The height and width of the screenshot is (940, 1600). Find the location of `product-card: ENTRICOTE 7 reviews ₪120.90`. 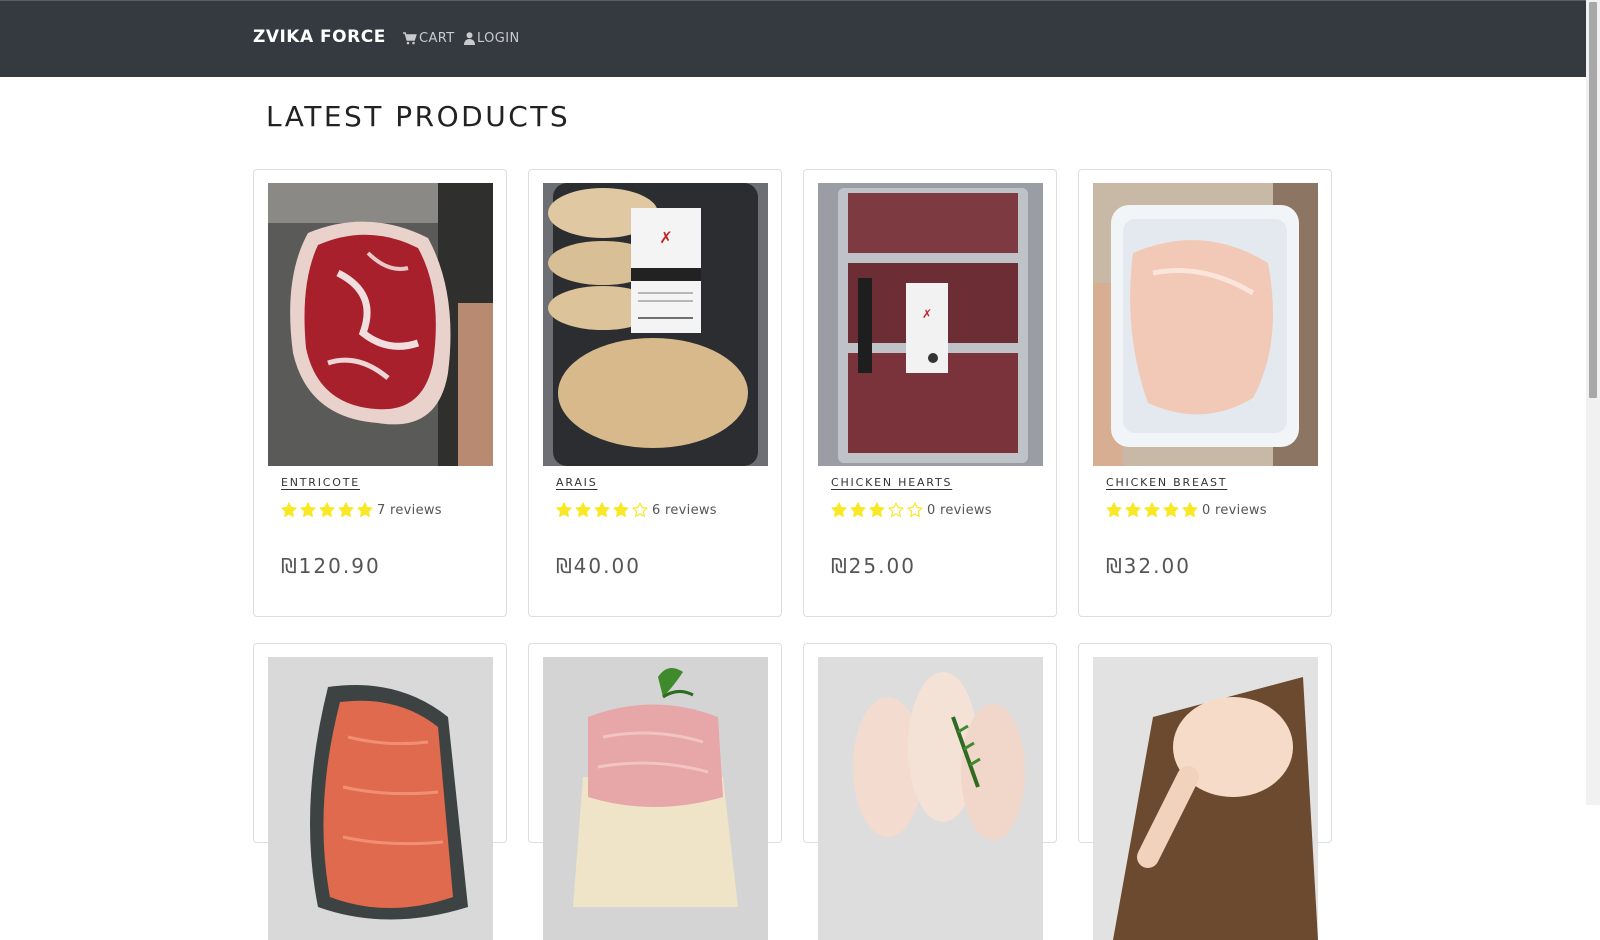

product-card: ENTRICOTE 7 reviews ₪120.90 is located at coordinates (380, 393).